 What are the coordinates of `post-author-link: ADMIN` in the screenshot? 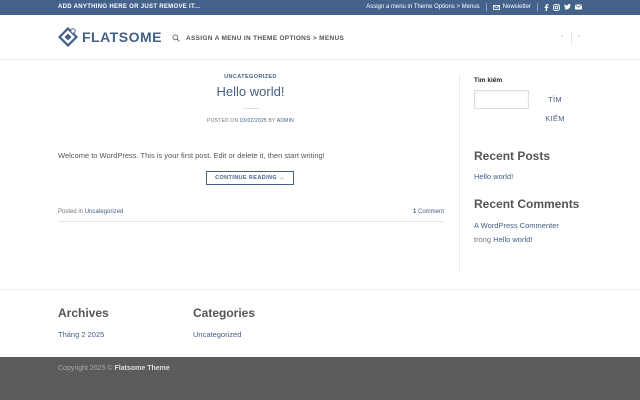 It's located at (285, 121).